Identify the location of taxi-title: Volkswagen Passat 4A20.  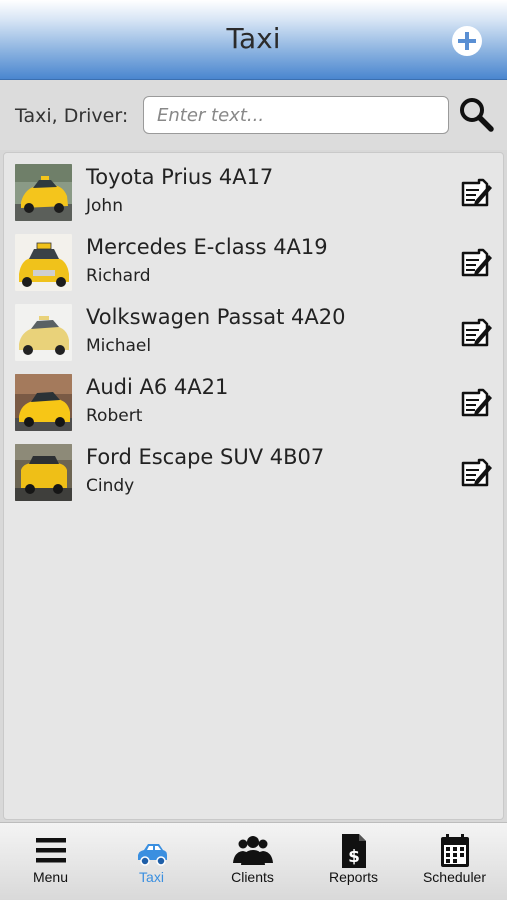
(216, 317).